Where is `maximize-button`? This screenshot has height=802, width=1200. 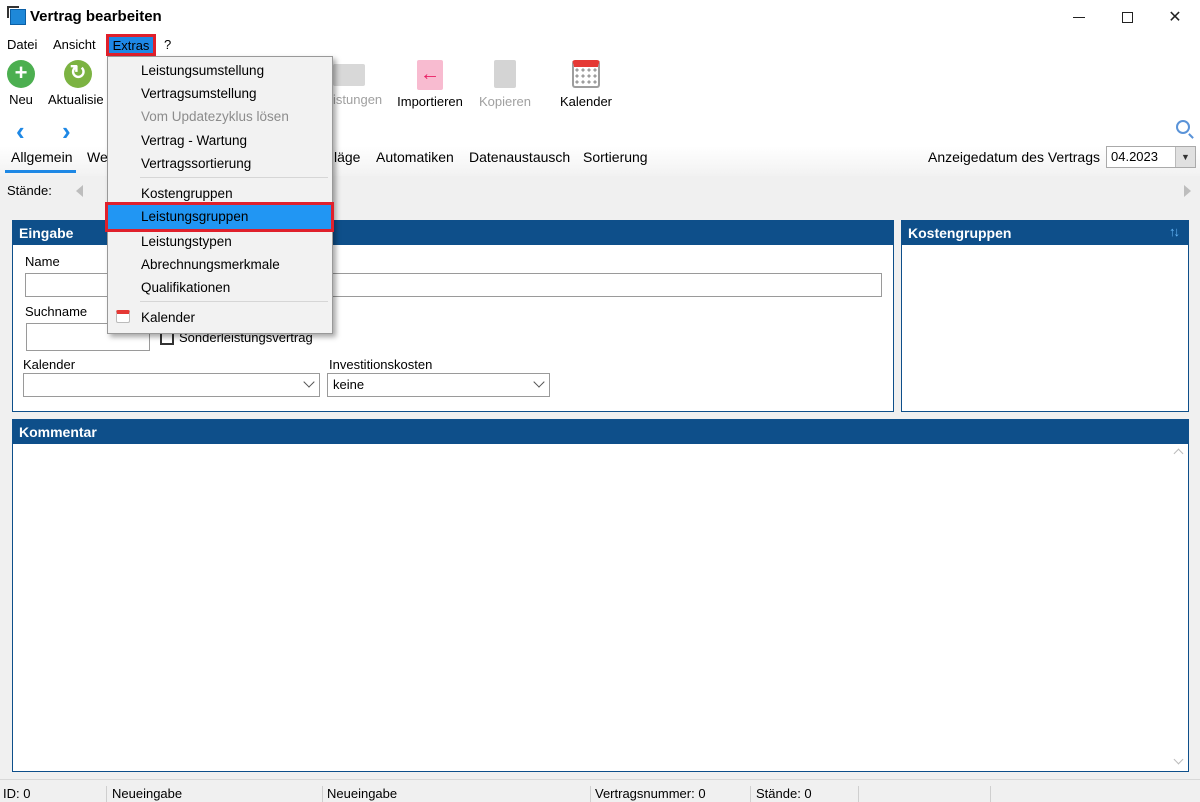 maximize-button is located at coordinates (1127, 17).